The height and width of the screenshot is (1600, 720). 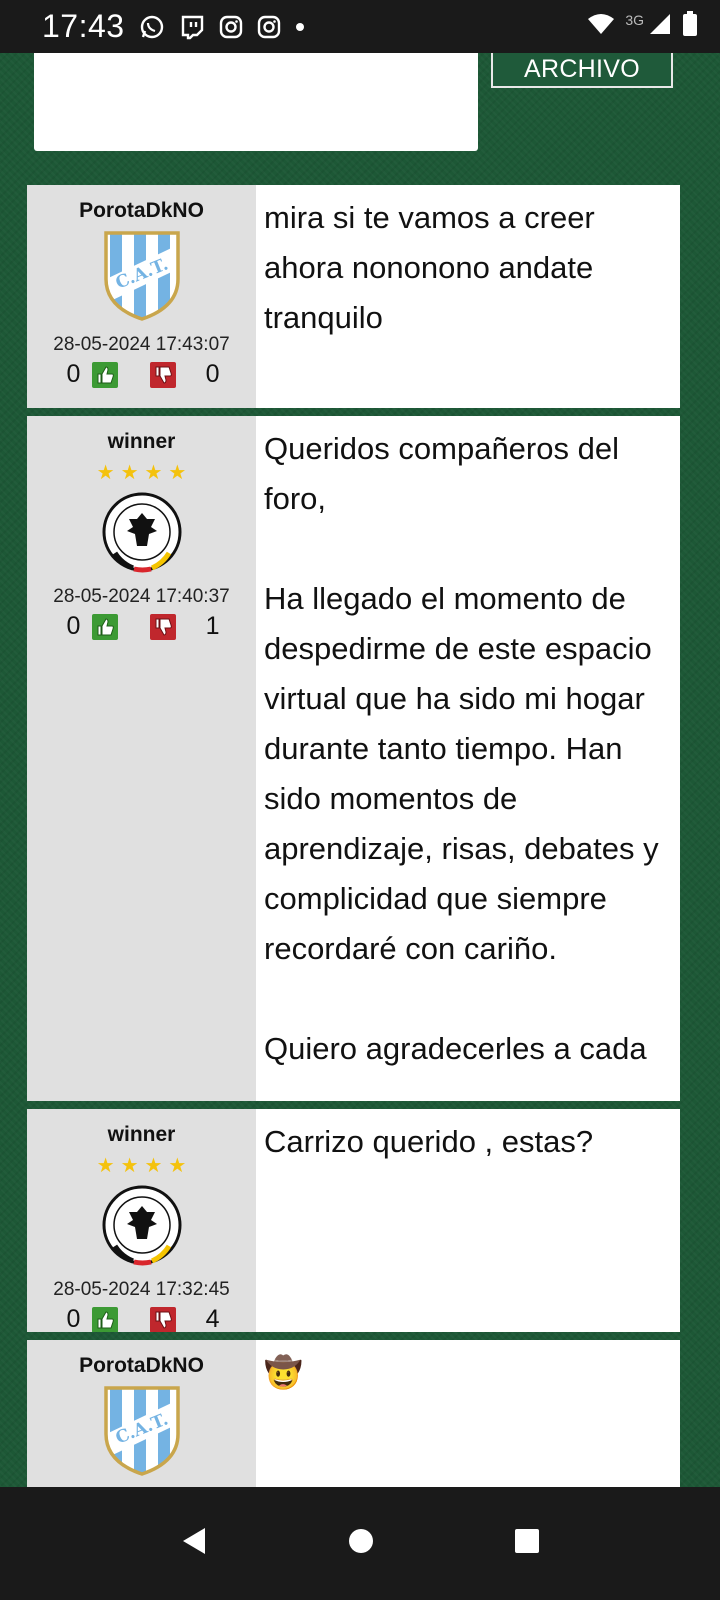 I want to click on post-author-panel: winner ★★★★ 28-05-2024 17:32:45 0 4, so click(x=141, y=1220).